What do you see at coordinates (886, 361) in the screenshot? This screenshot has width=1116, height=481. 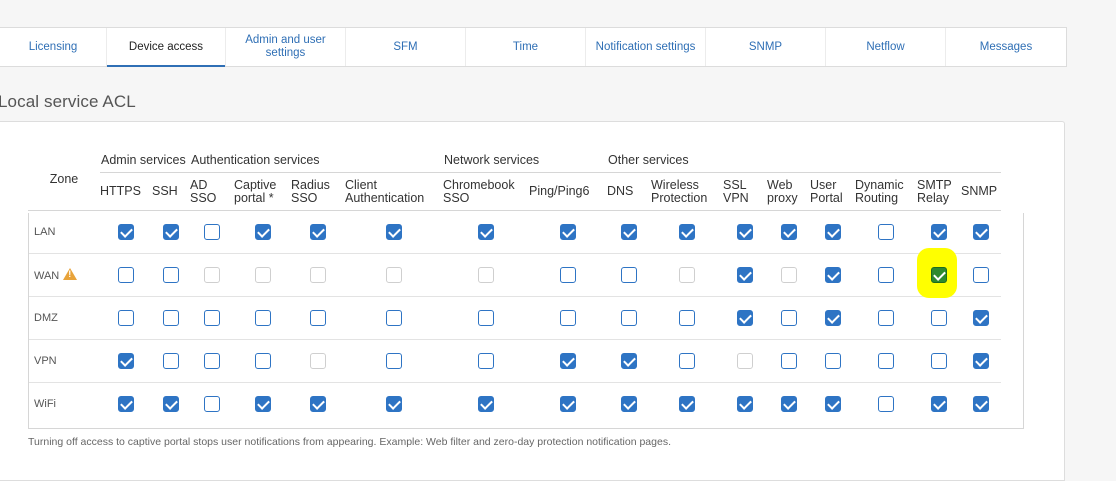 I see `checkbox-vpn-dynamic-routing` at bounding box center [886, 361].